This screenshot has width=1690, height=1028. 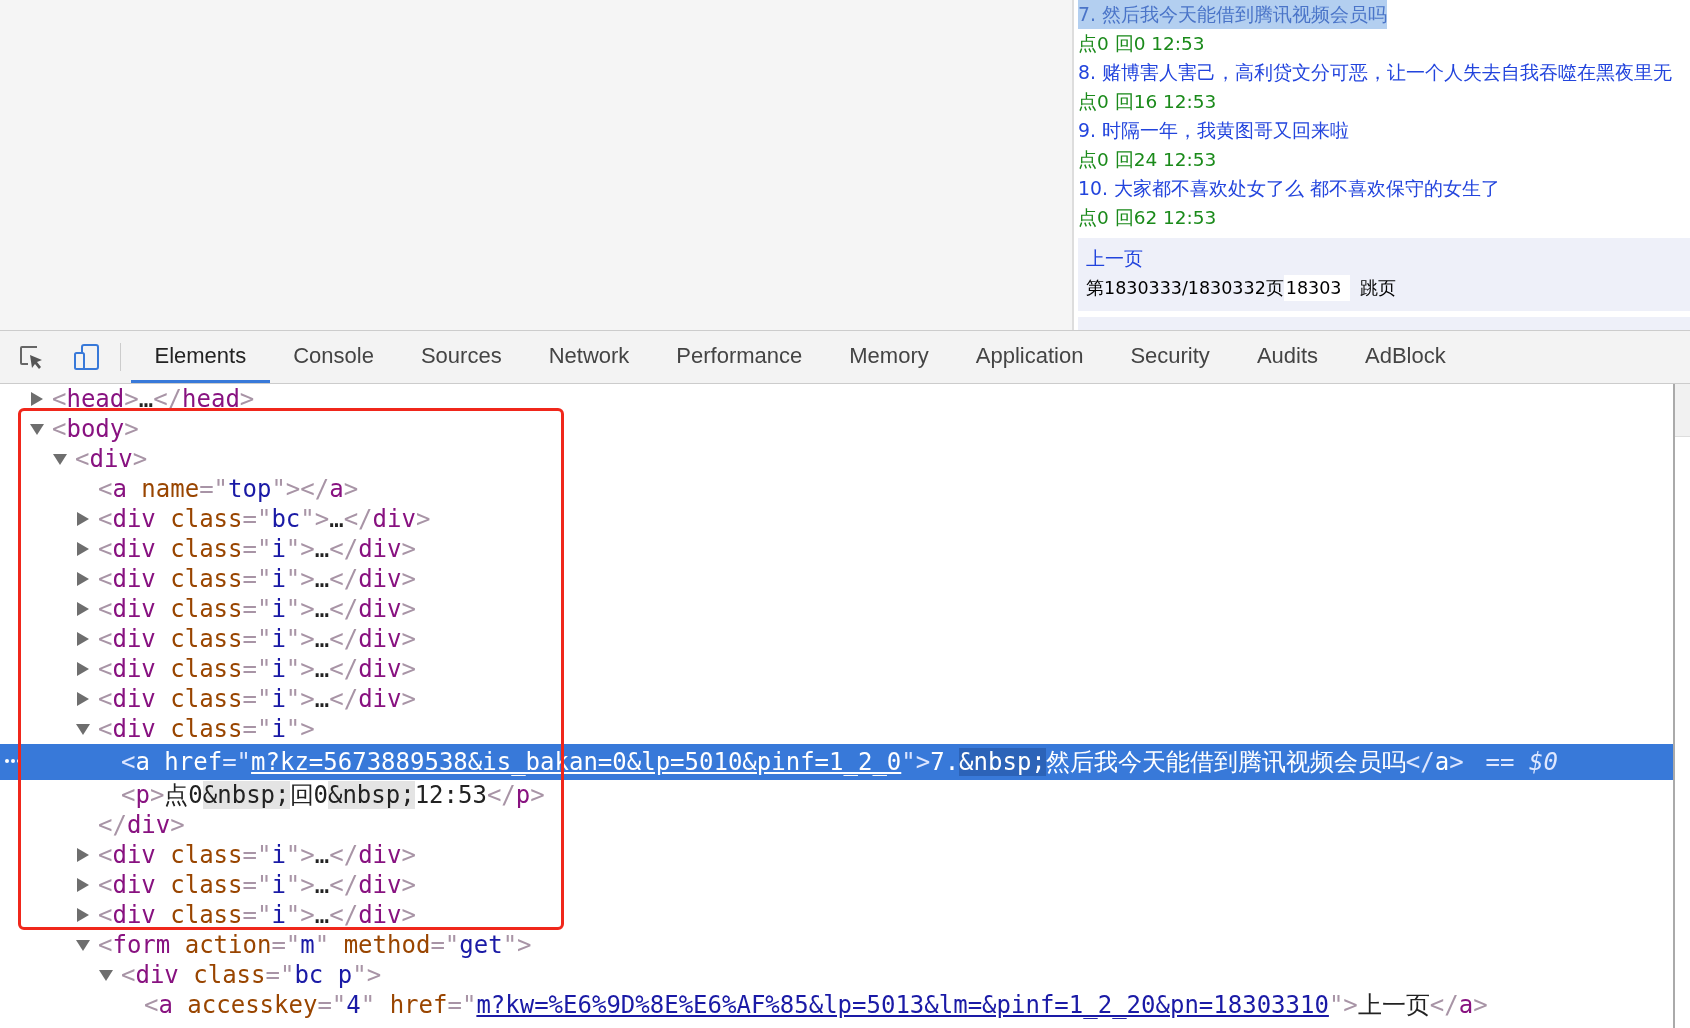 What do you see at coordinates (200, 357) in the screenshot?
I see `devtools-tab: Elements` at bounding box center [200, 357].